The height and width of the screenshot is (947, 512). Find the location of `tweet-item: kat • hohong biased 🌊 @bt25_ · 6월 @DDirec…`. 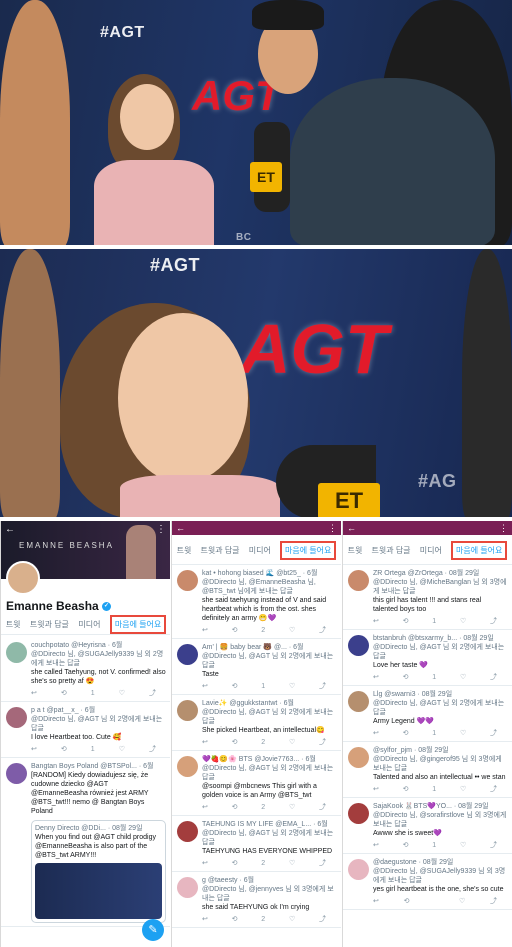

tweet-item: kat • hohong biased 🌊 @bt25_ · 6월 @DDirec… is located at coordinates (256, 602).